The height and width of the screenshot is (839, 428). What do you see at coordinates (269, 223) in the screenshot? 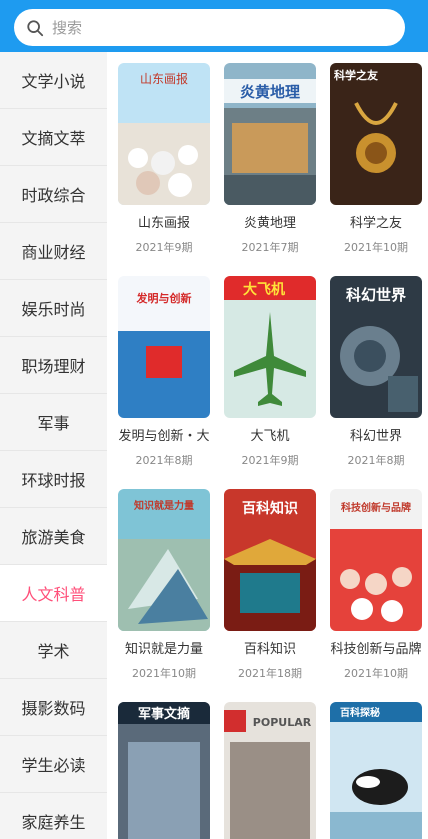
I see `magazine-title: 炎黄地理` at bounding box center [269, 223].